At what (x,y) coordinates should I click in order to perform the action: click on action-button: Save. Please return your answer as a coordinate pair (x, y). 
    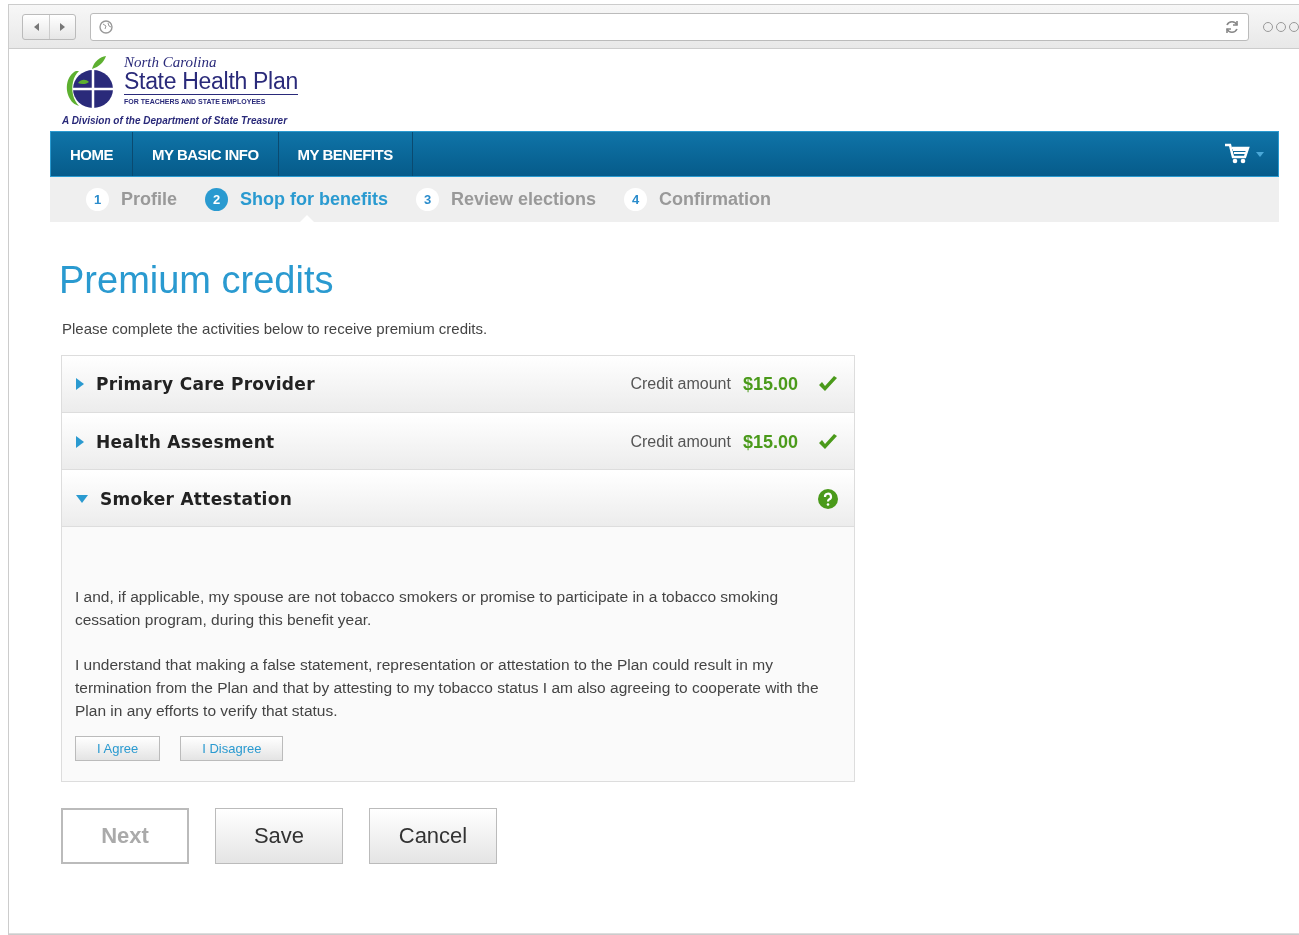
    Looking at the image, I should click on (279, 836).